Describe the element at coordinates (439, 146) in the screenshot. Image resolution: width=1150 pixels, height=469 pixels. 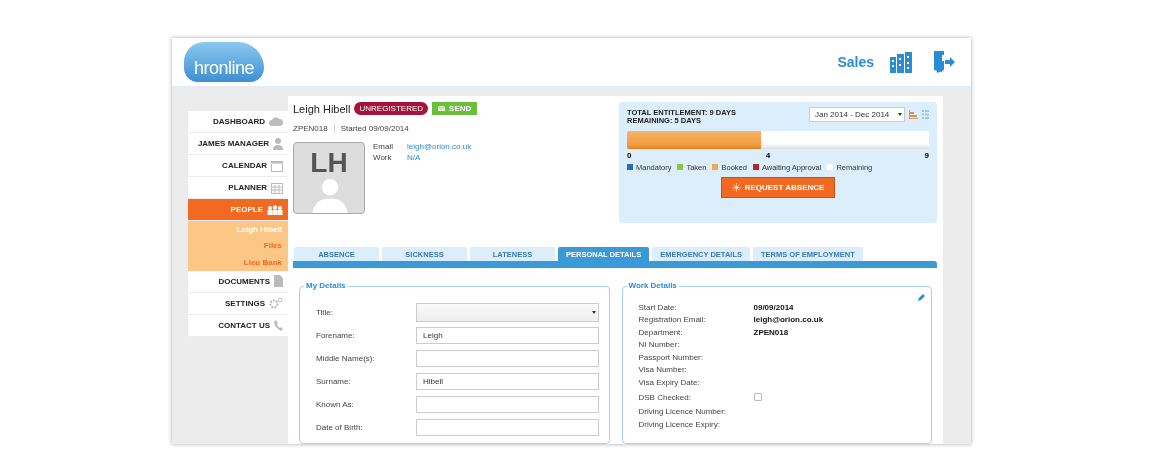
I see `contact-value: leigh@orion.co.uk` at that location.